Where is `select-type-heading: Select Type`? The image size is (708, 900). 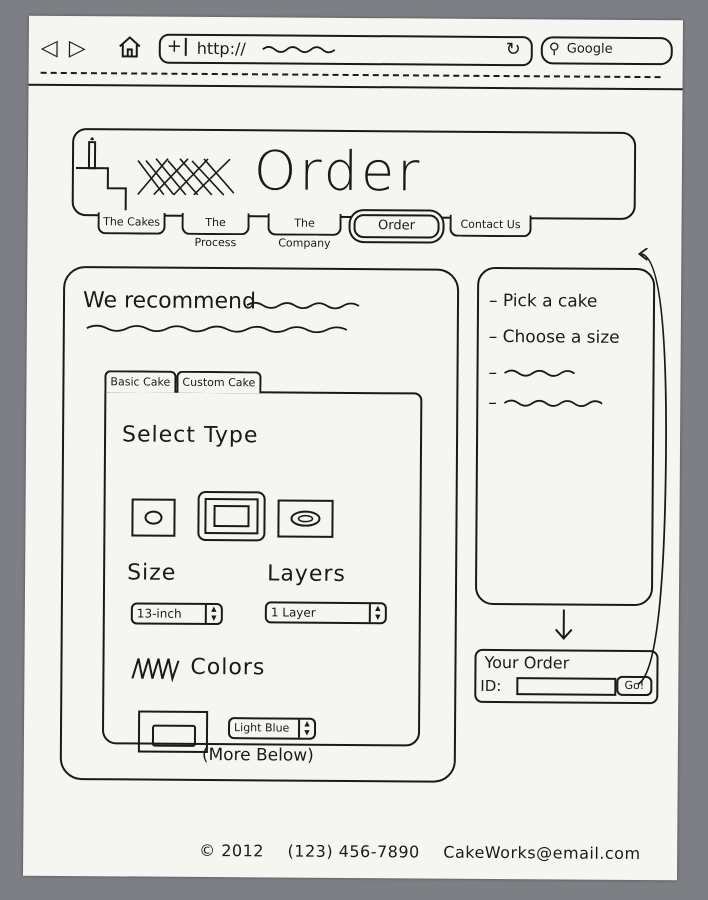
select-type-heading: Select Type is located at coordinates (190, 435).